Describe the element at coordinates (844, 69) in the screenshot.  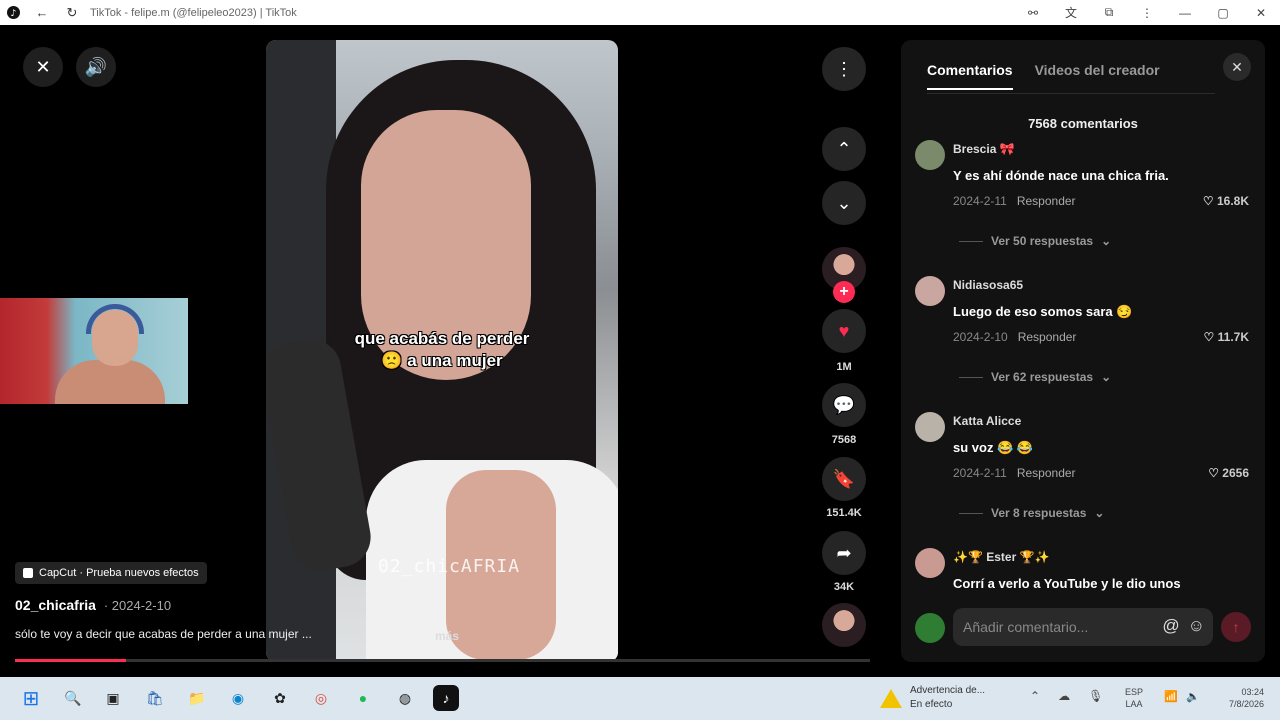
I see `more-options-button: ⋮` at that location.